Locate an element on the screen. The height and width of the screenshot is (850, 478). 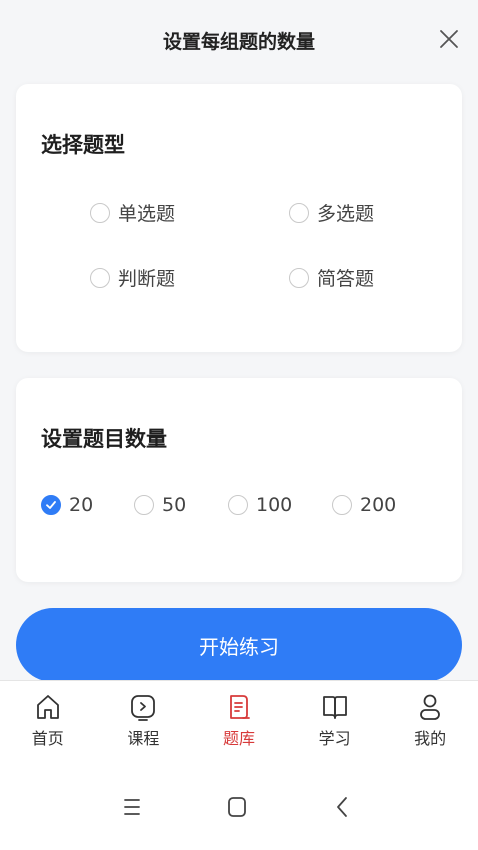
tab-profile: 我的 is located at coordinates (430, 722).